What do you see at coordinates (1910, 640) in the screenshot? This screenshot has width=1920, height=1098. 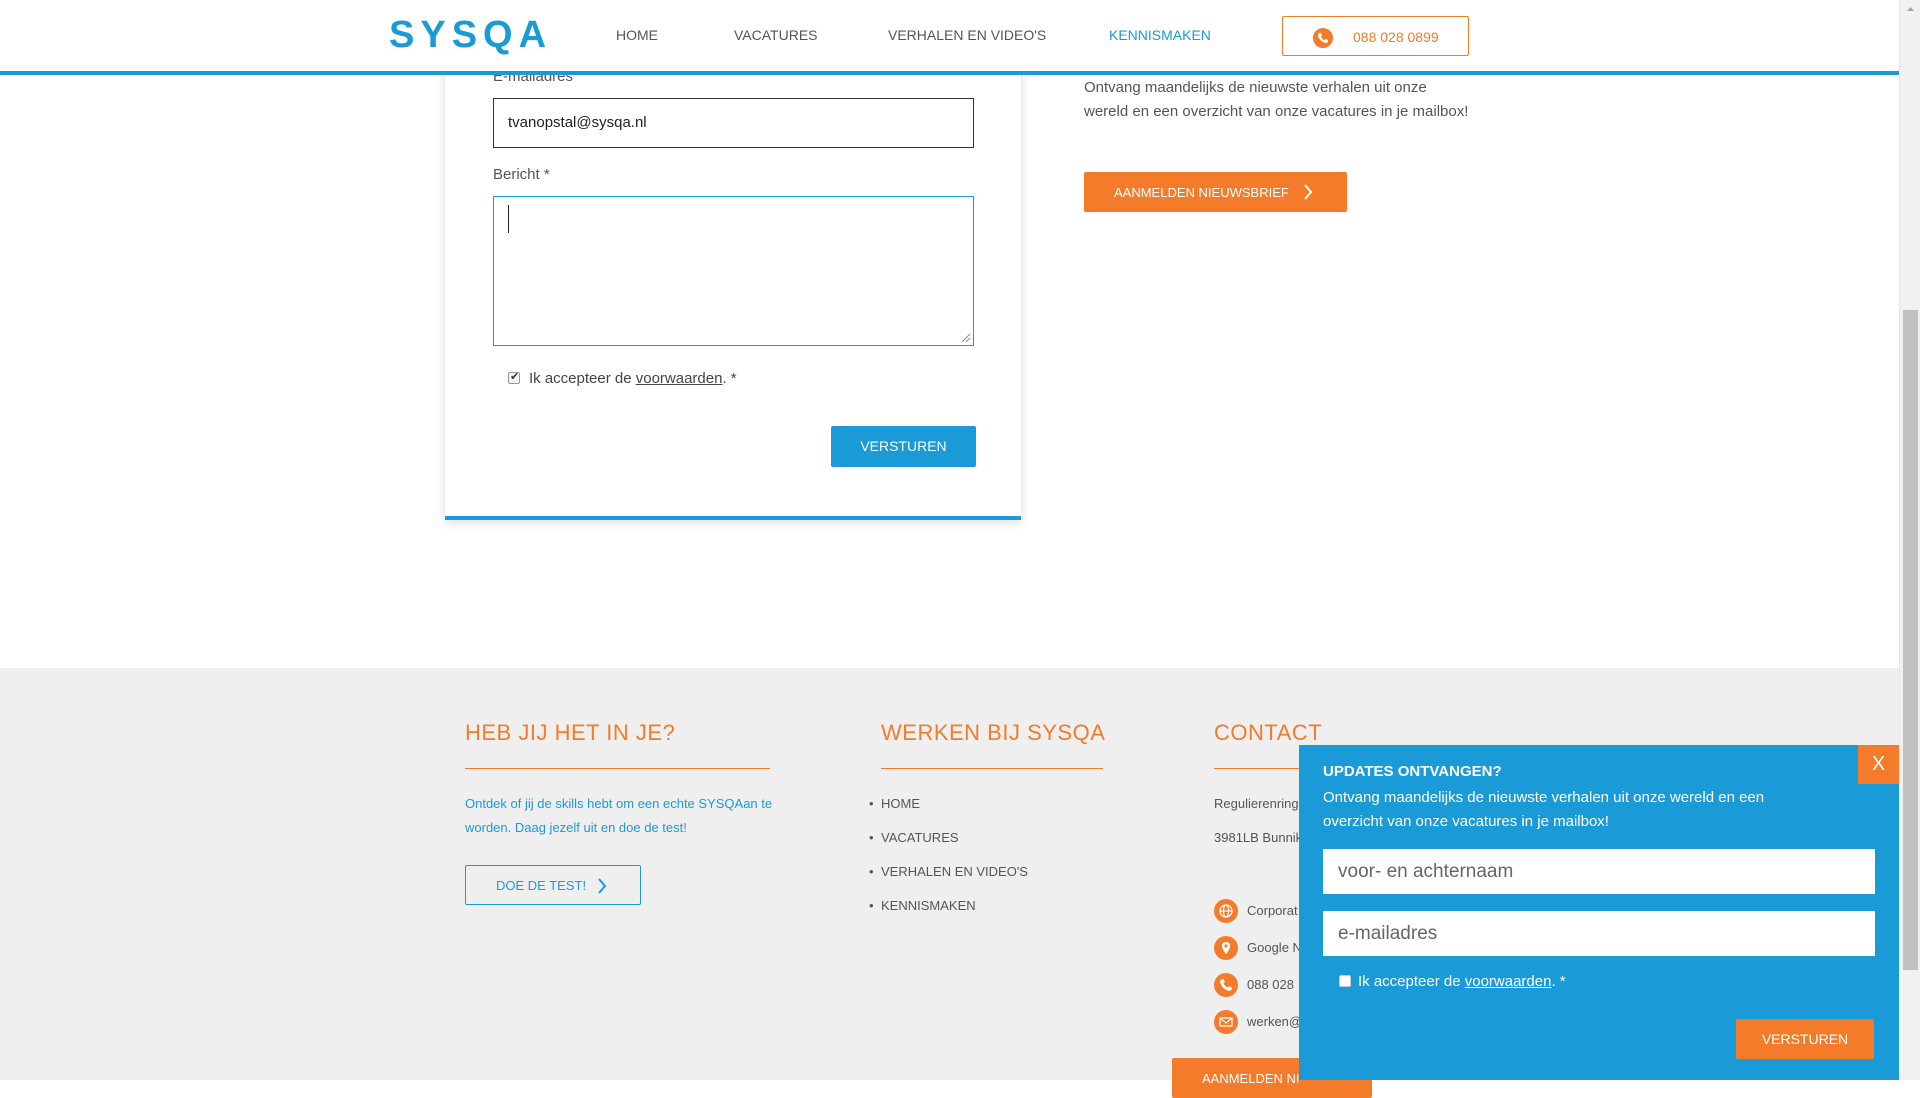 I see `scrollbar-thumb` at bounding box center [1910, 640].